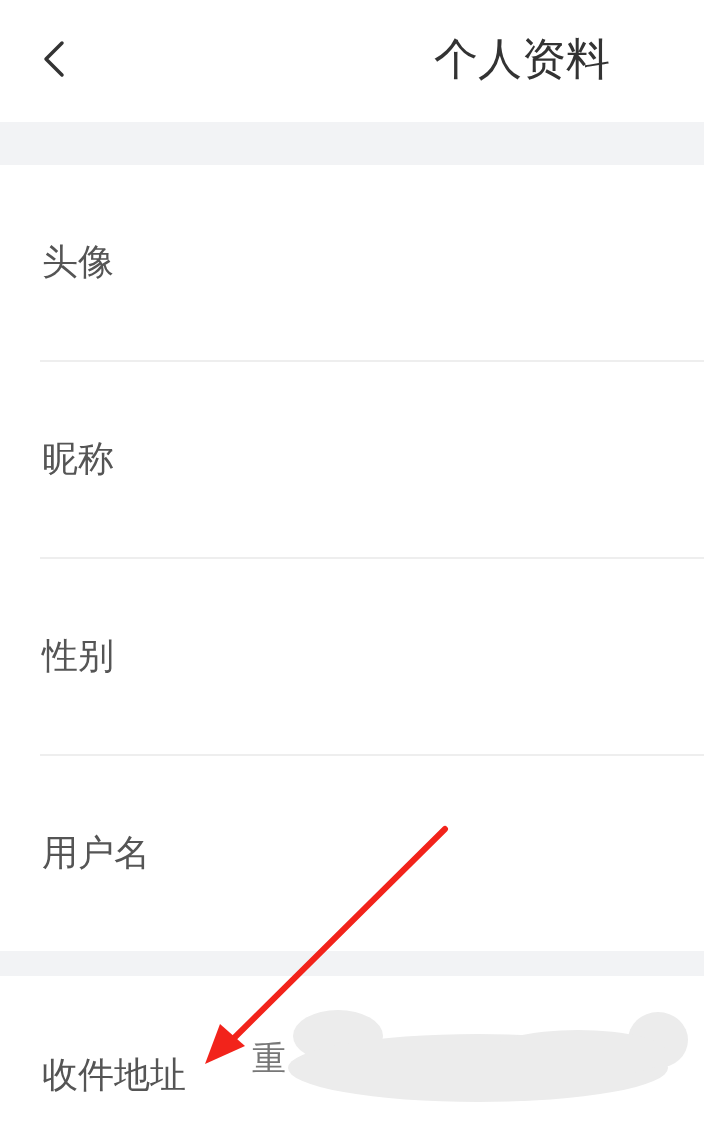 Image resolution: width=704 pixels, height=1136 pixels. Describe the element at coordinates (77, 459) in the screenshot. I see `row-label: 昵称` at that location.